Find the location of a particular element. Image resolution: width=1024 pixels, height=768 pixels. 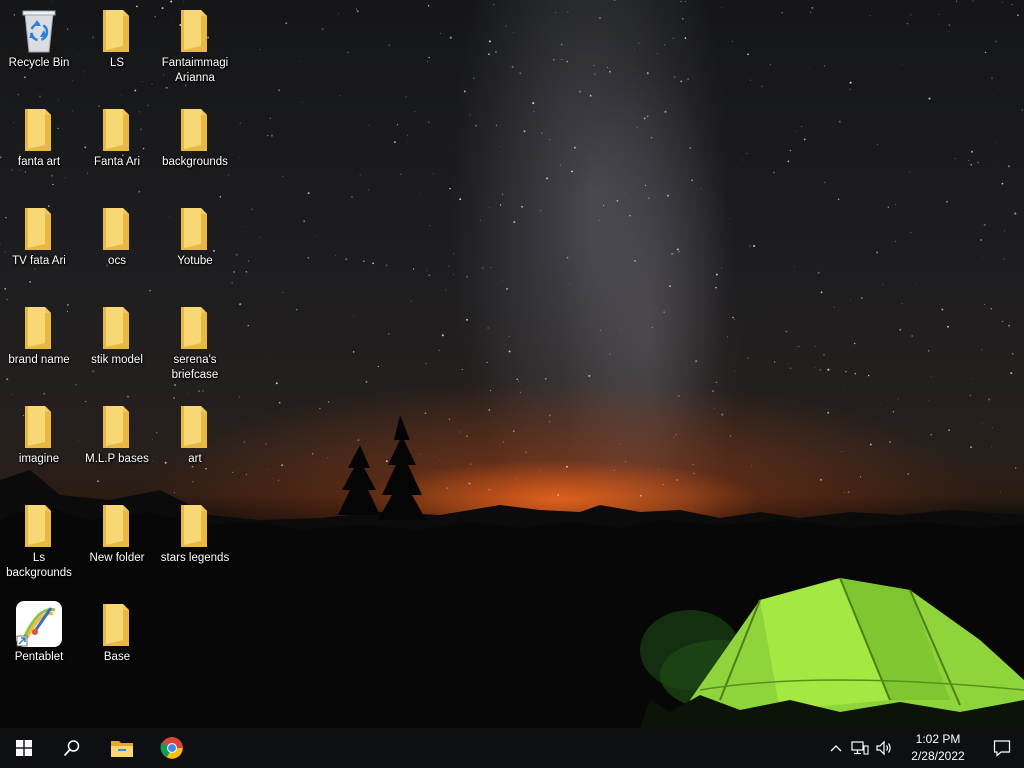

desktop-icon-label: Fanta Ari is located at coordinates (117, 162).